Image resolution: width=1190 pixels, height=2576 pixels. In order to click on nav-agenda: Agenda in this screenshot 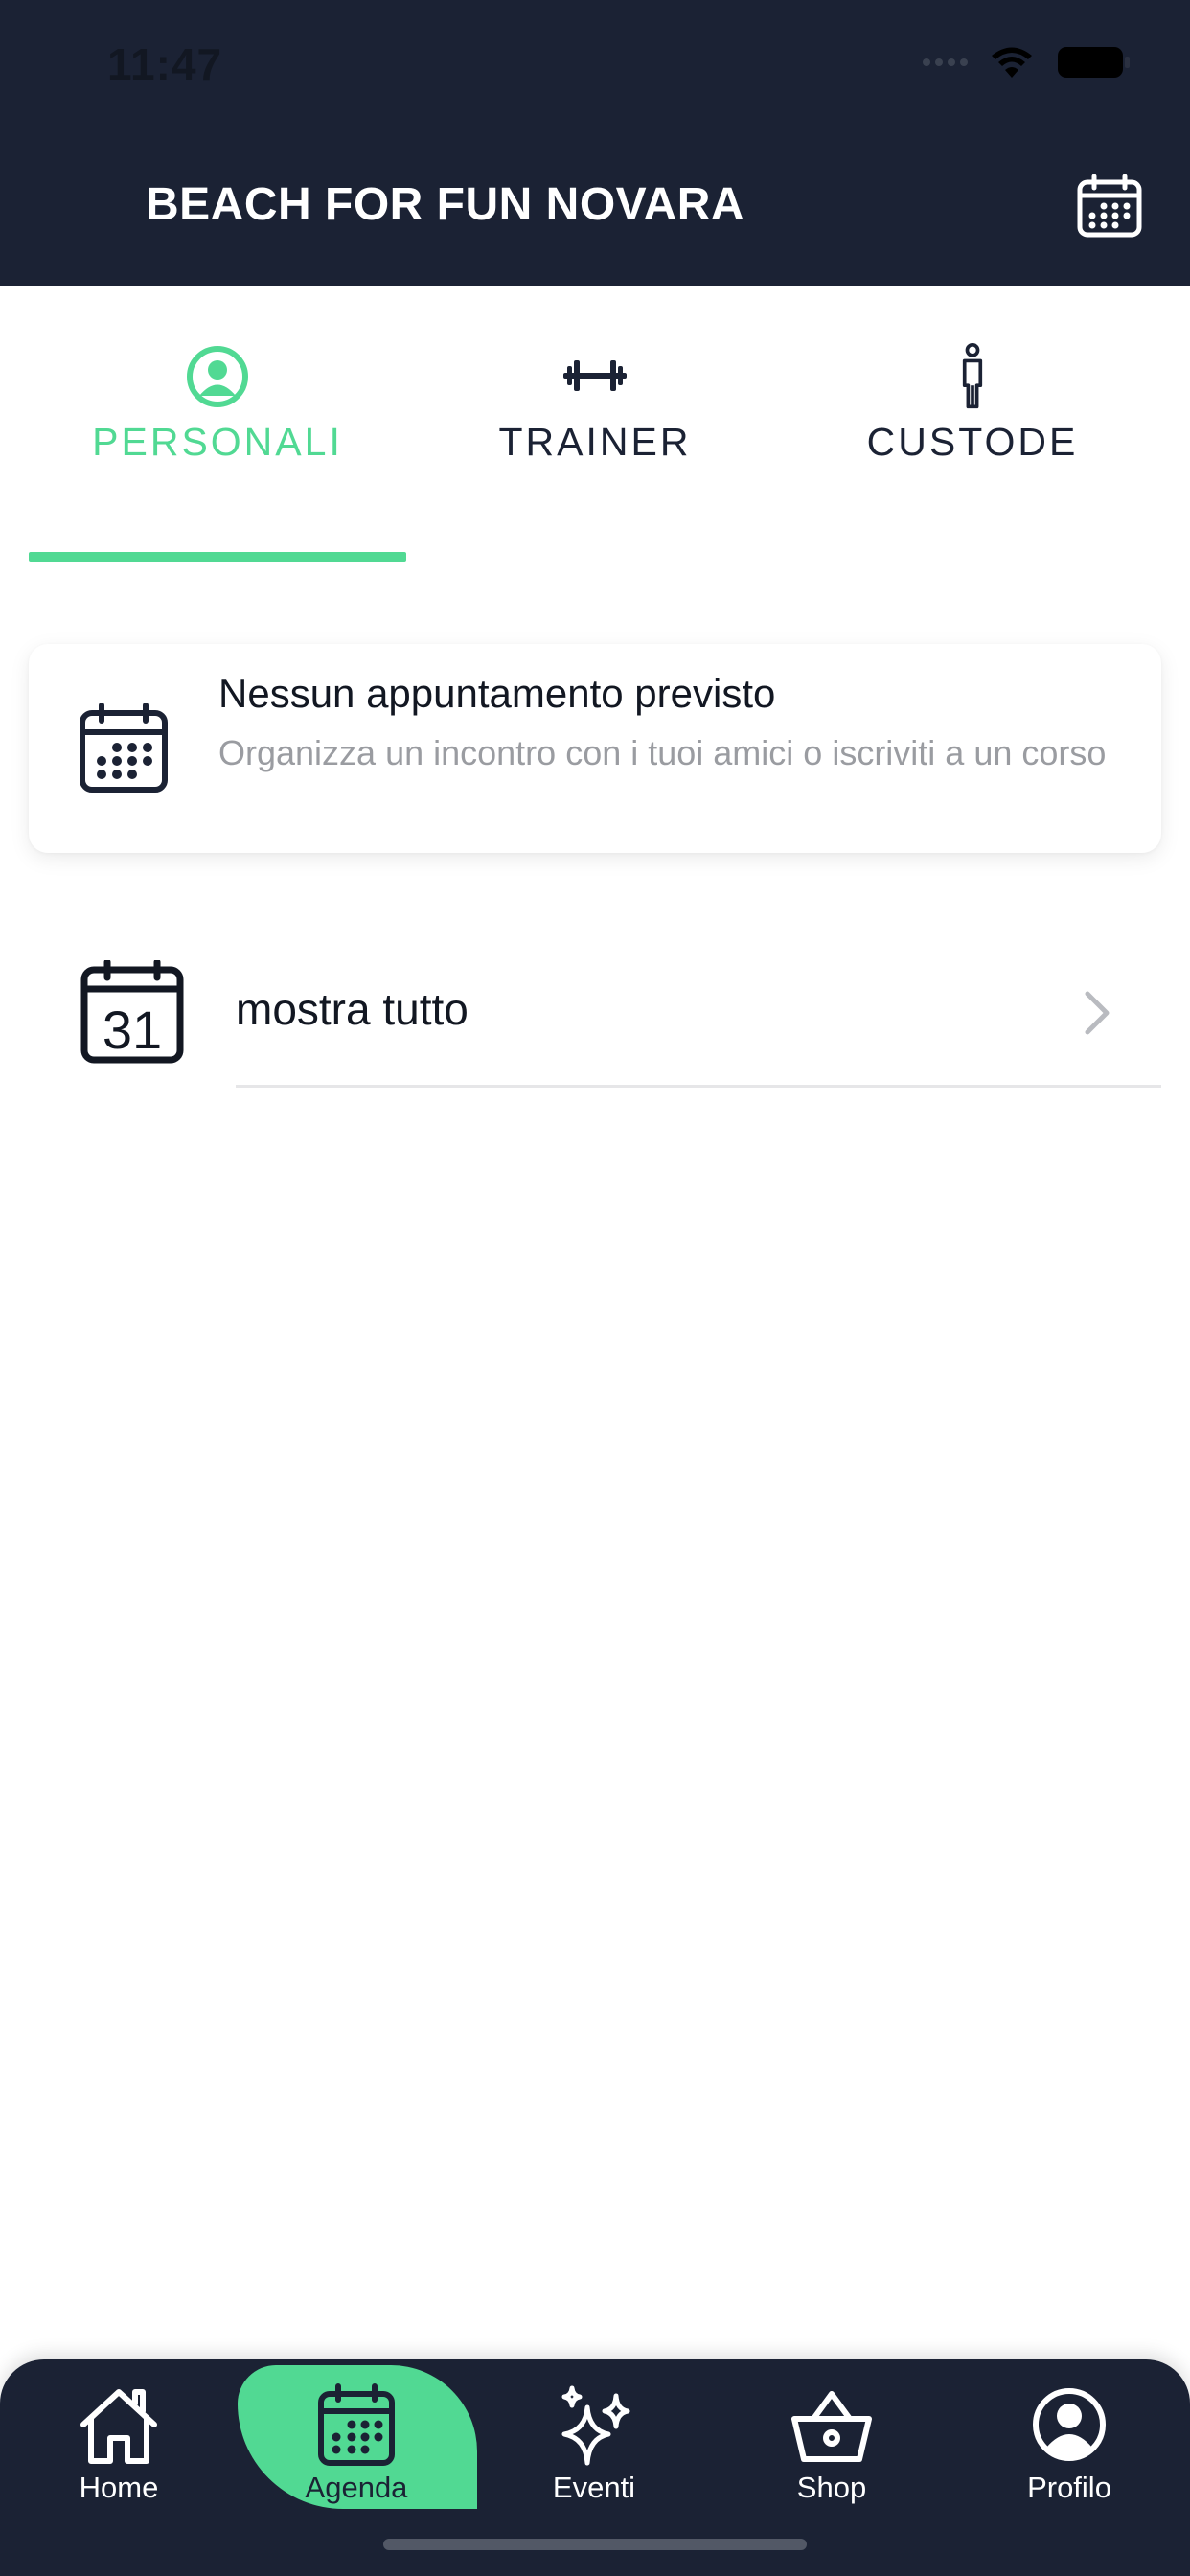, I will do `click(357, 2436)`.